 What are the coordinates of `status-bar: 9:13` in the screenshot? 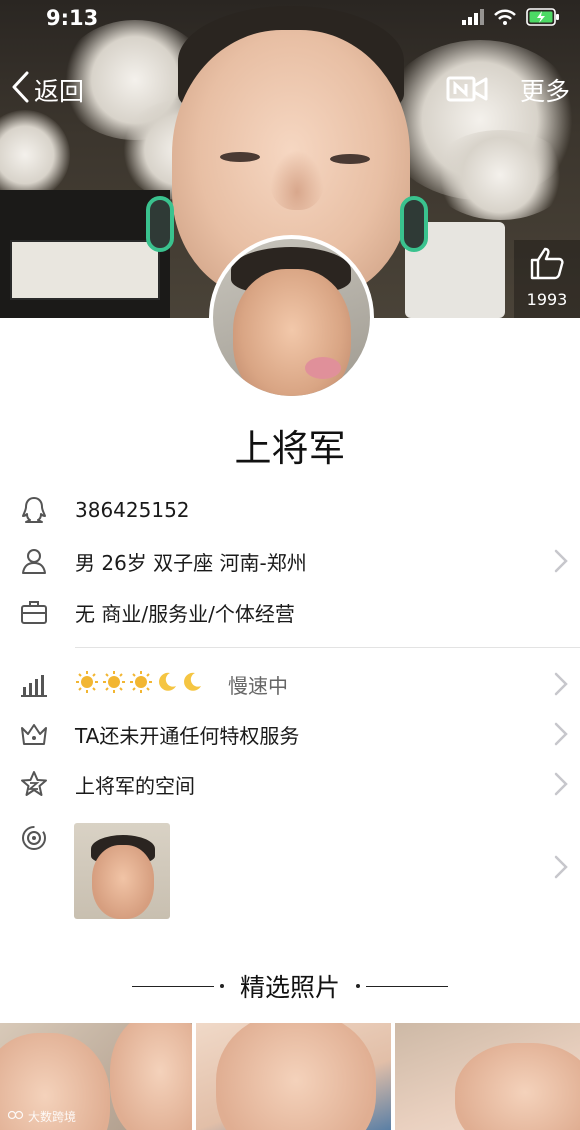 It's located at (290, 19).